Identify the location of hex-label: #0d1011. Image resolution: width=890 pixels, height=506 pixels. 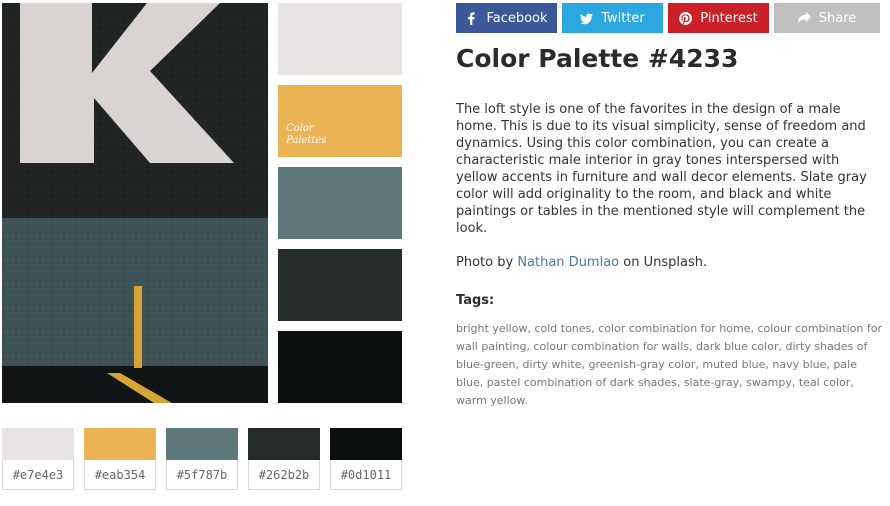
(366, 475).